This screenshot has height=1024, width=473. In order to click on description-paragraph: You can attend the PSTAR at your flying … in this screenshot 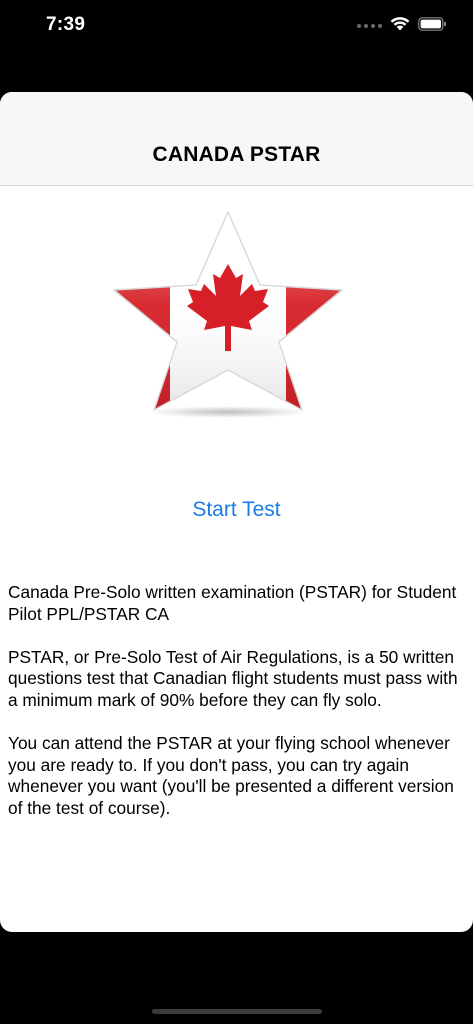, I will do `click(231, 775)`.